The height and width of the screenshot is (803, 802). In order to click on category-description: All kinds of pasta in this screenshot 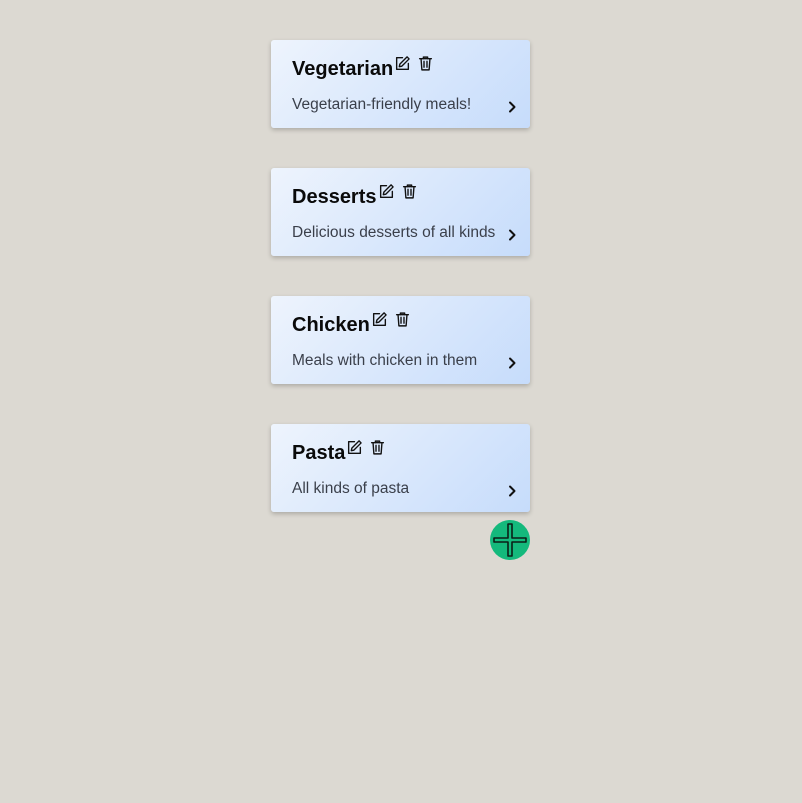, I will do `click(351, 488)`.